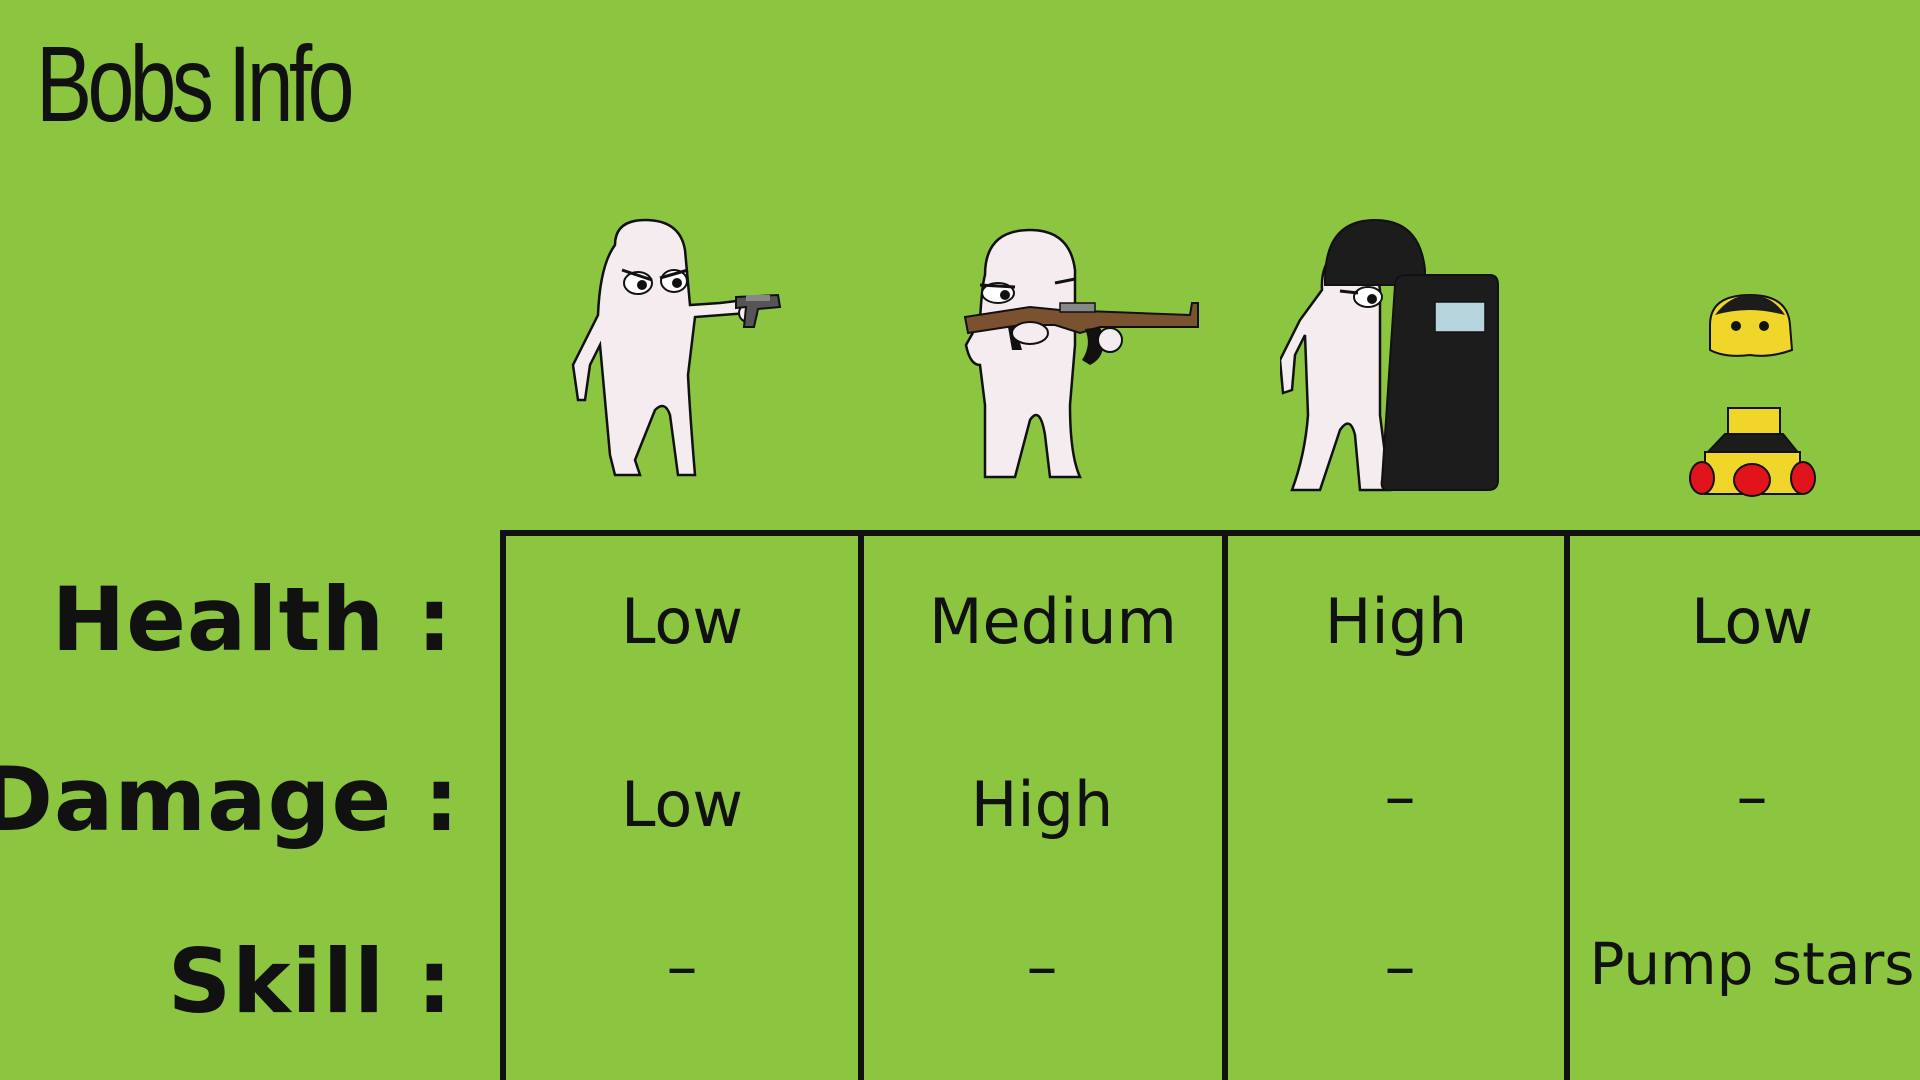  I want to click on rifle-bob-damage: High, so click(1042, 804).